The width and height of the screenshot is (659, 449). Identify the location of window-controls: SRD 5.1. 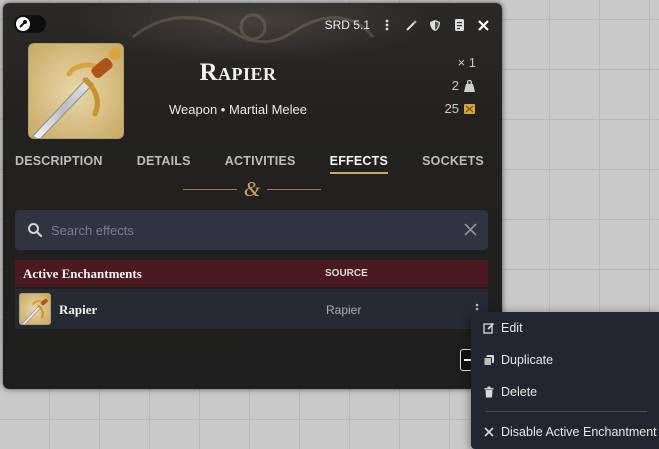
(407, 25).